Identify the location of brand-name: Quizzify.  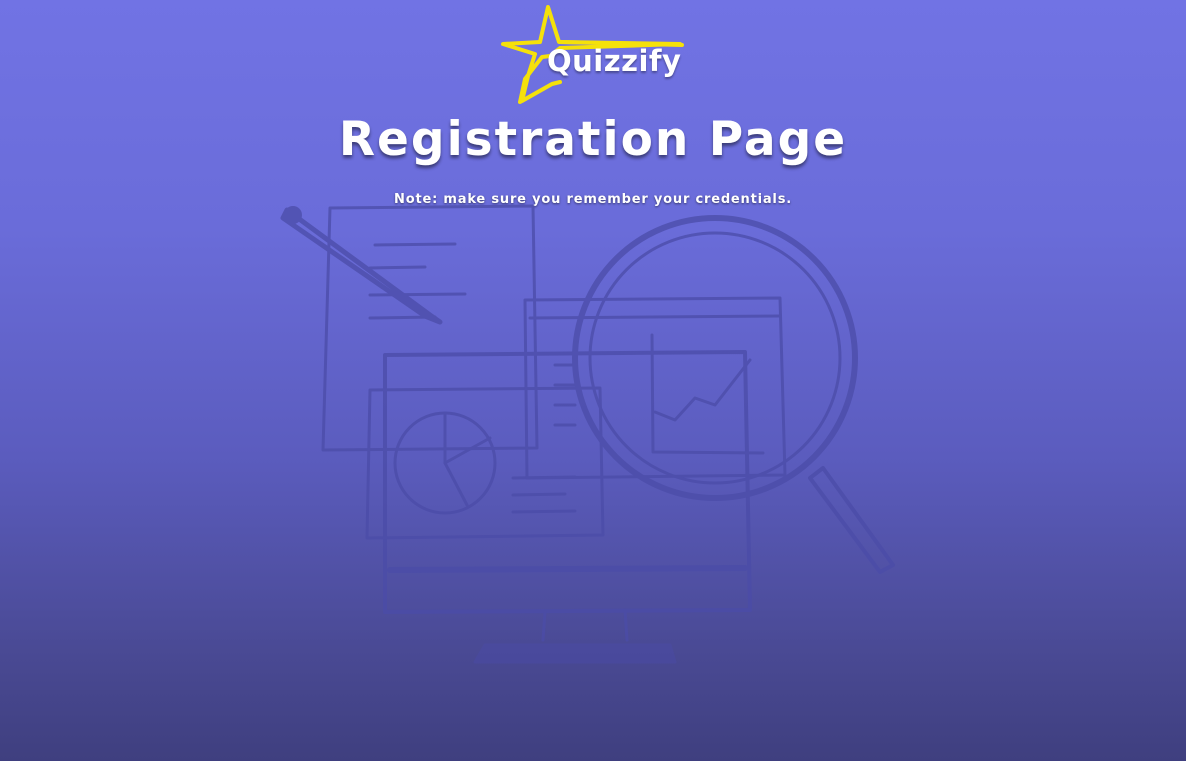
(614, 61).